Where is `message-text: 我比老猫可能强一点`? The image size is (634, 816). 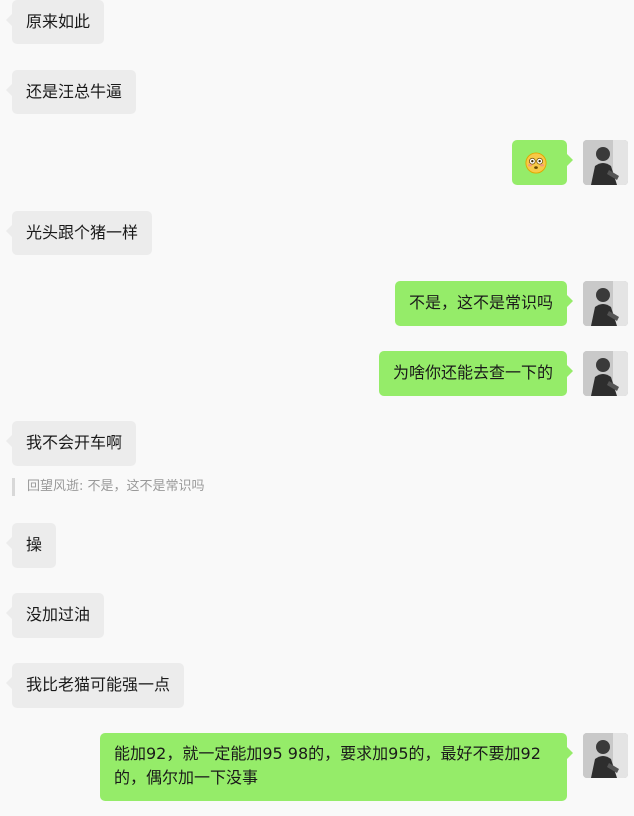
message-text: 我比老猫可能强一点 is located at coordinates (98, 684).